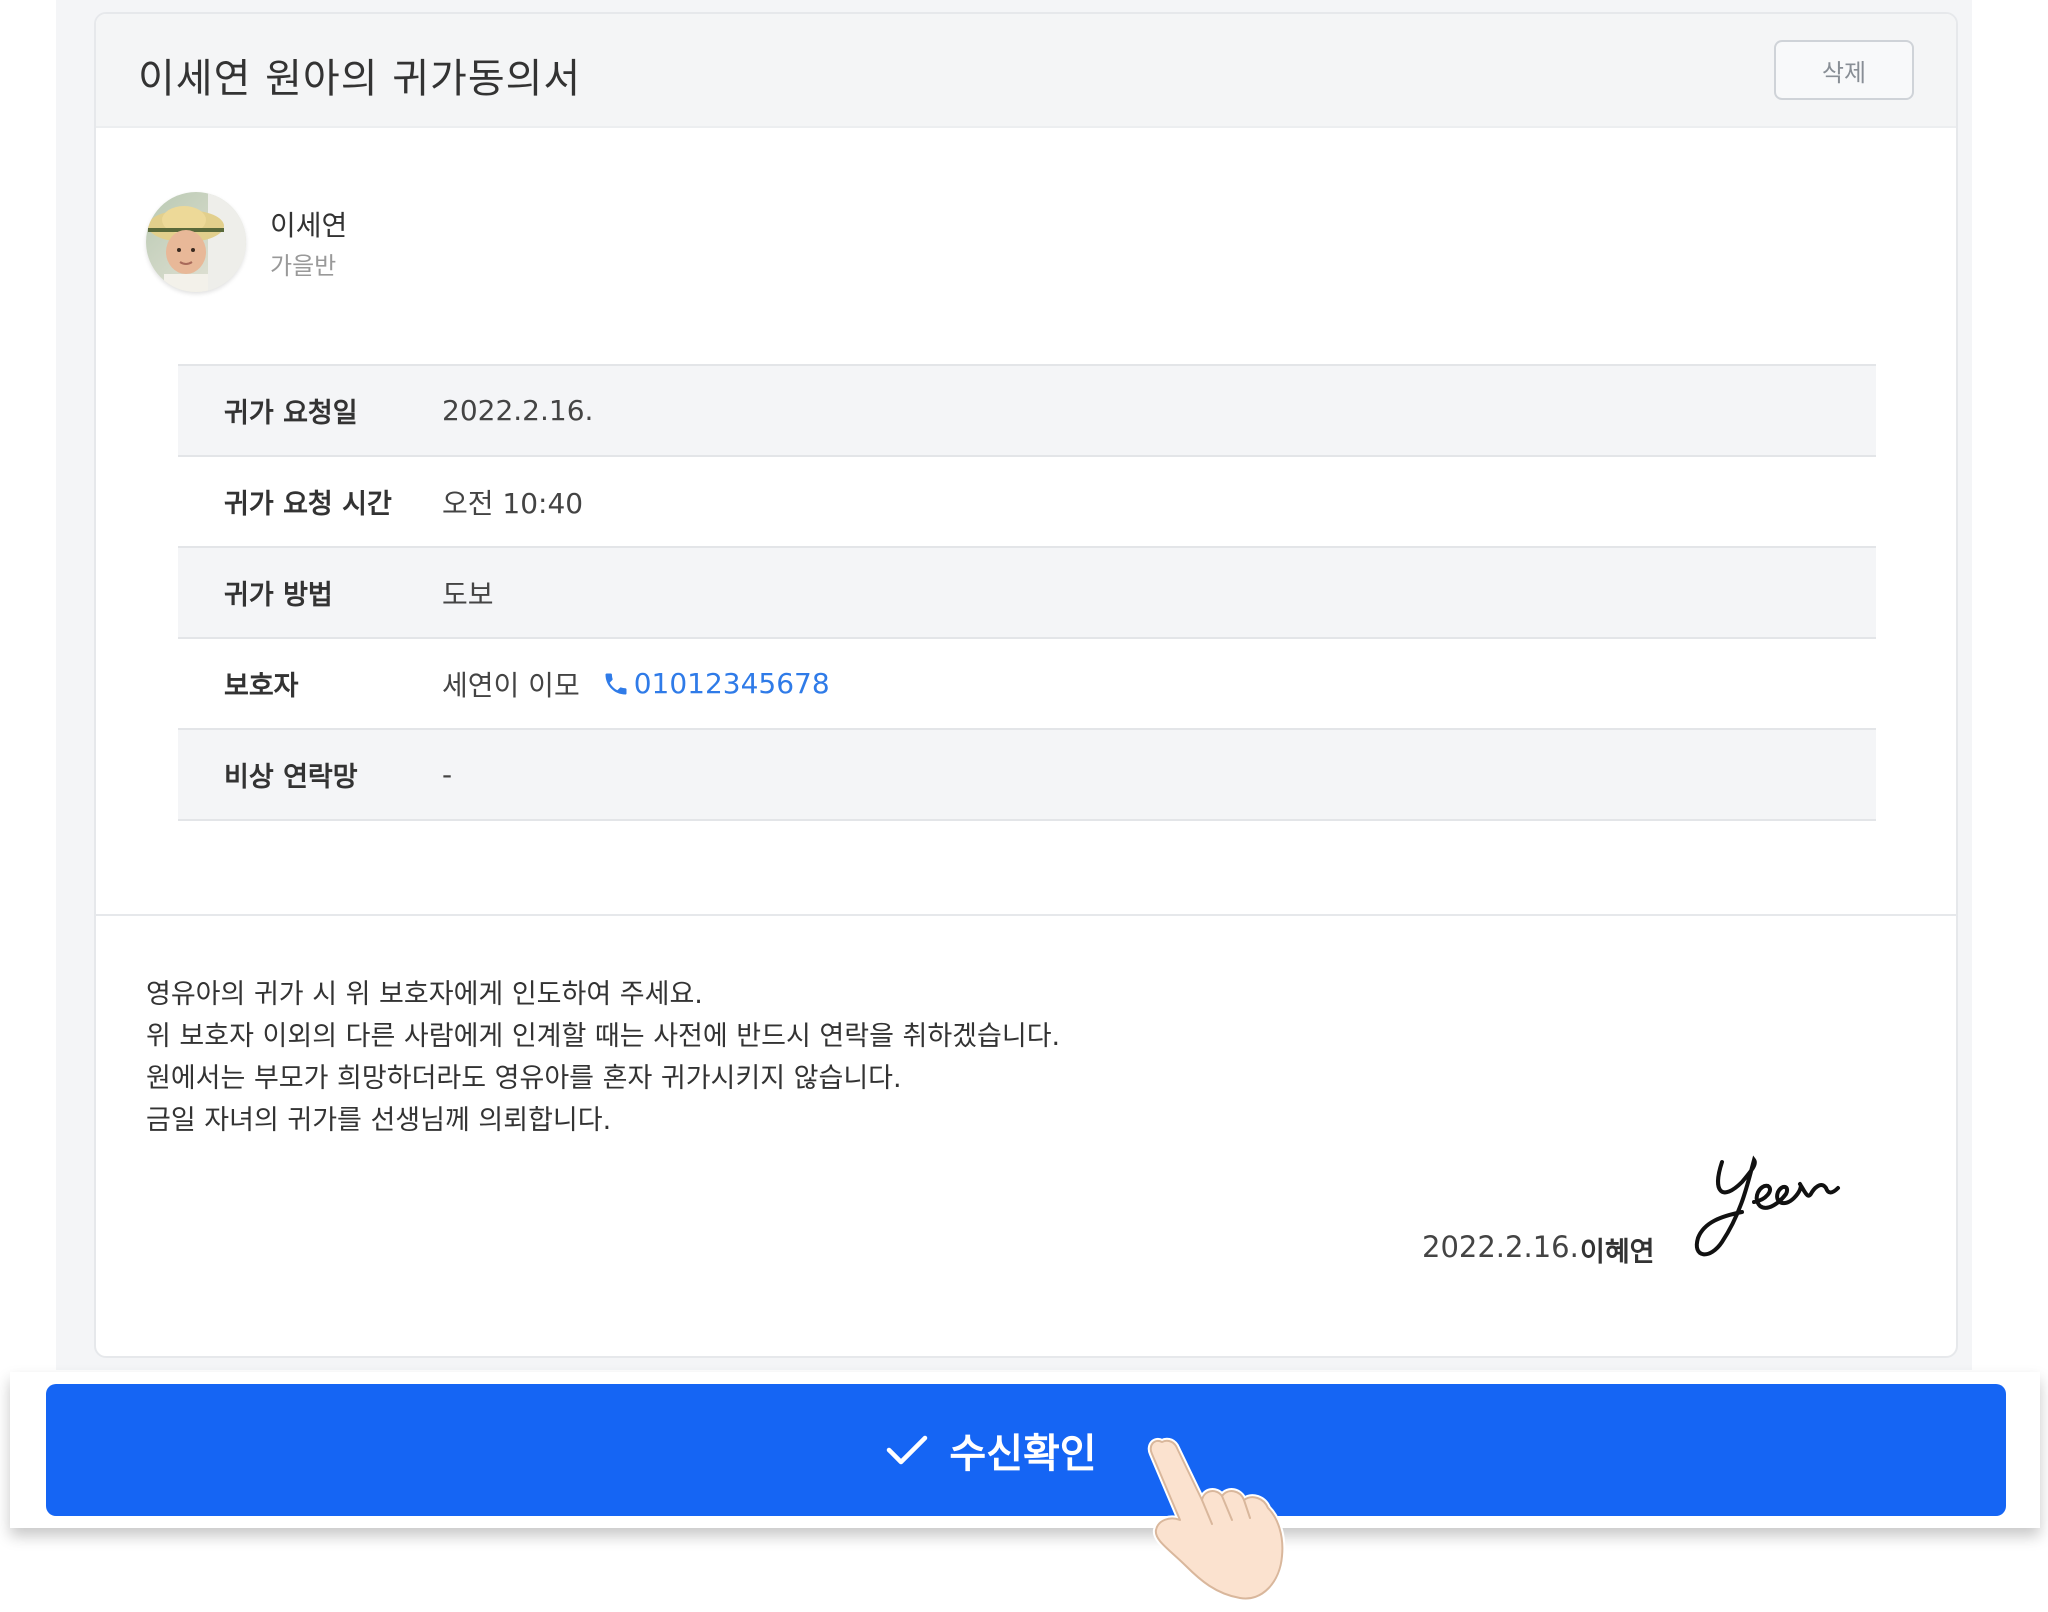 This screenshot has width=2048, height=1612. I want to click on table-row: 비상 연락망 -, so click(1027, 775).